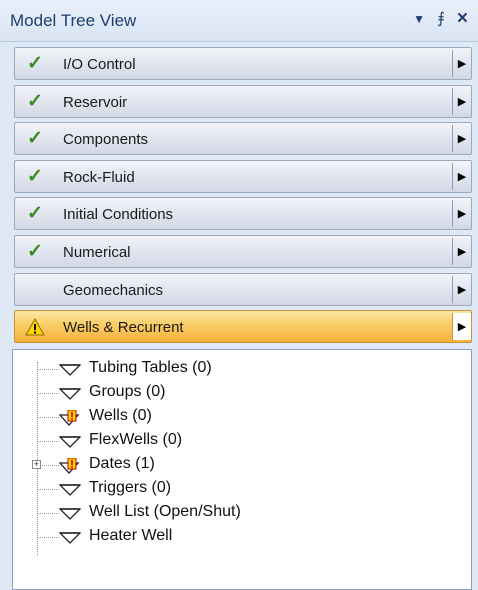 This screenshot has width=478, height=590. I want to click on tree-item-well-list: Well List (Open/Shut), so click(233, 513).